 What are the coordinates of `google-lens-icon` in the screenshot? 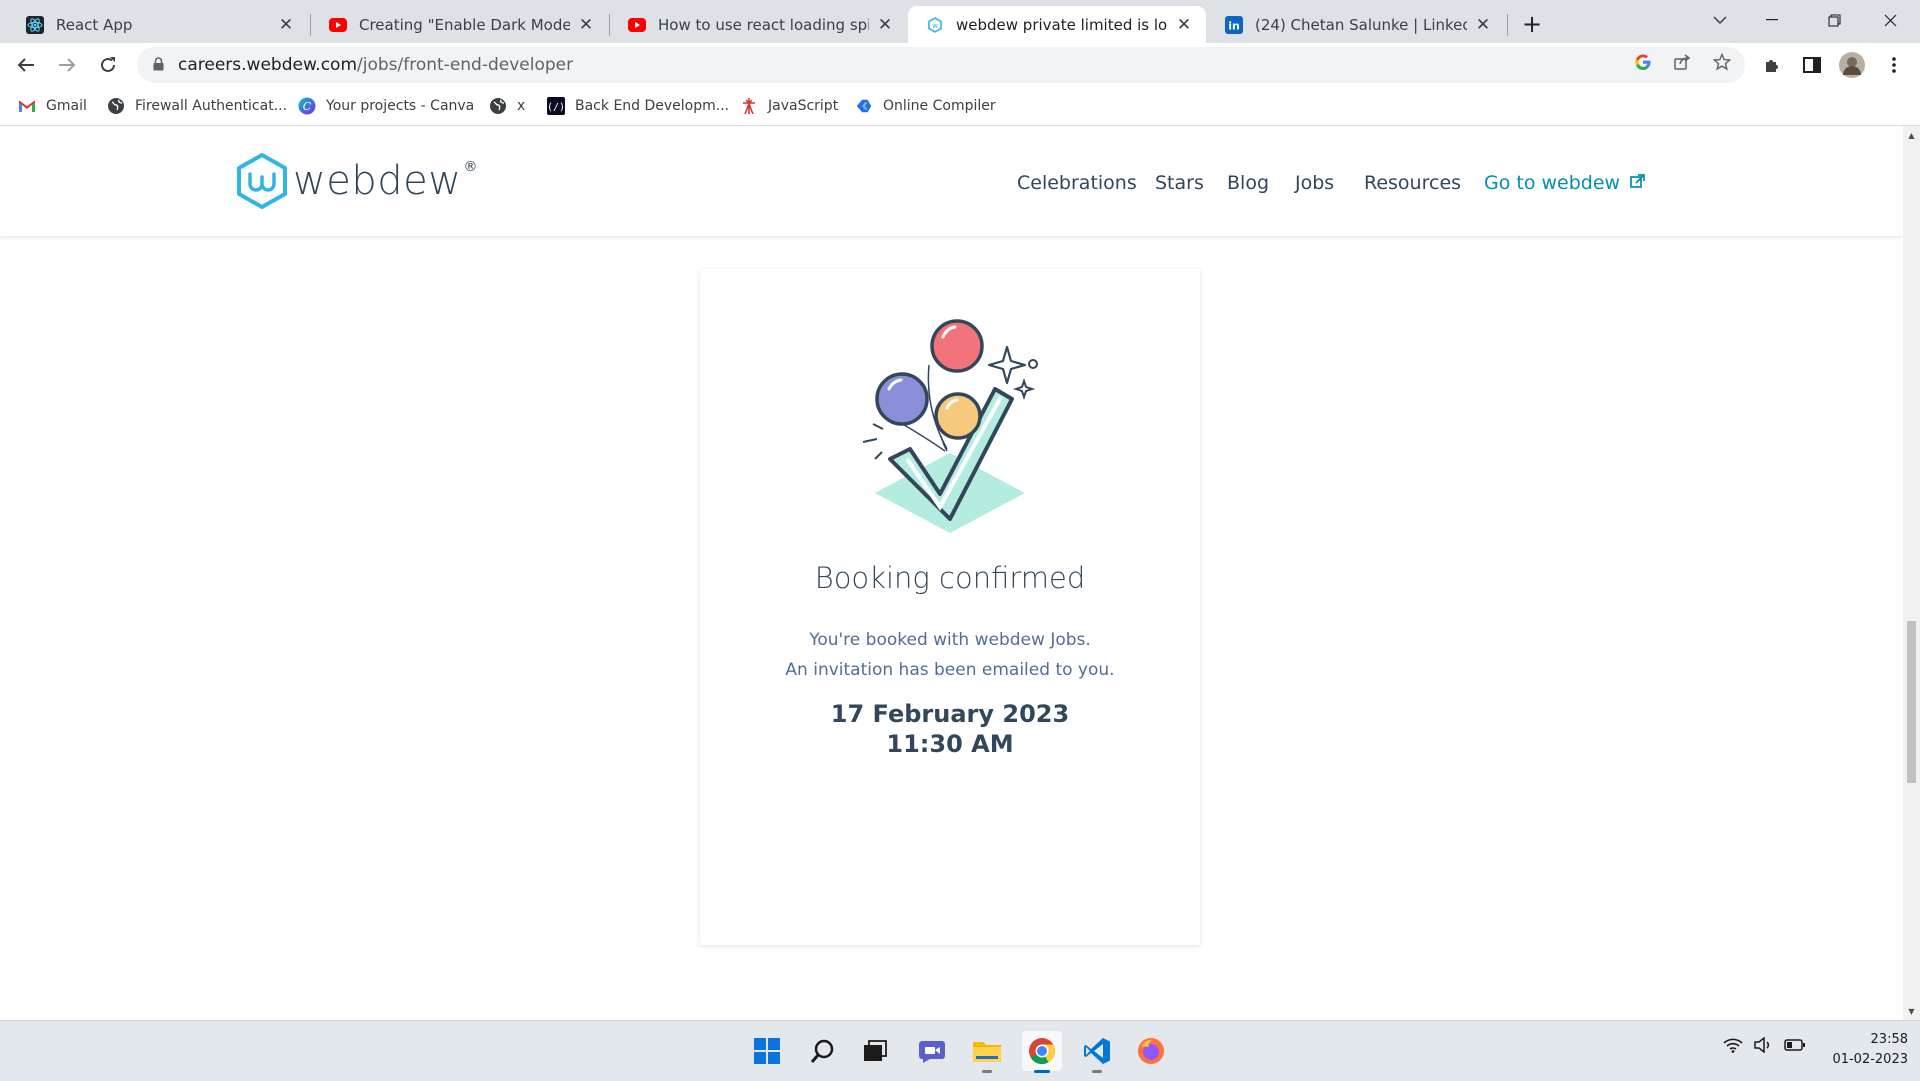 It's located at (1643, 62).